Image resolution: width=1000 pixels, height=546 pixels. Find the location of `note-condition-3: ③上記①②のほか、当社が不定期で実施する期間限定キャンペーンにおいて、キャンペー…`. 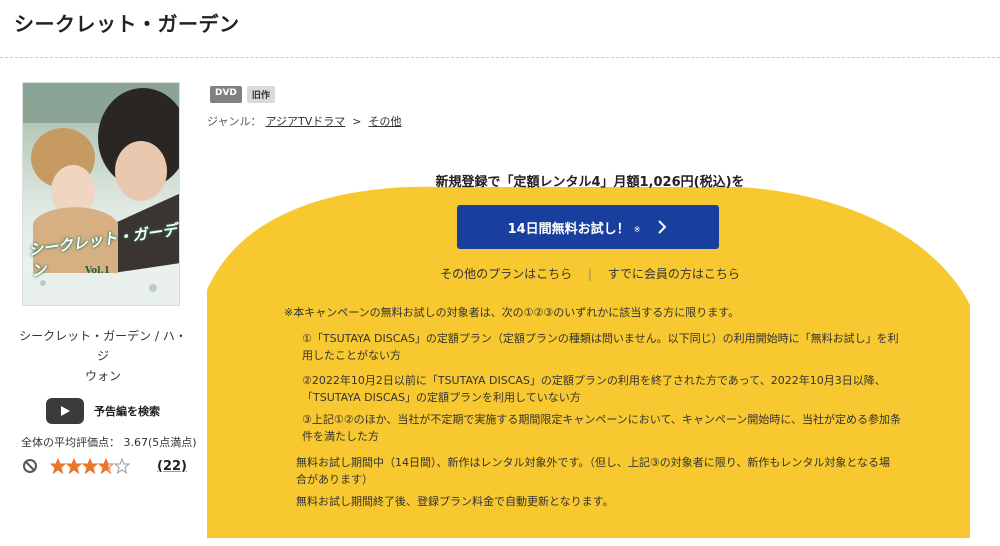

note-condition-3: ③上記①②のほか、当社が不定期で実施する期間限定キャンペーンにおいて、キャンペー… is located at coordinates (602, 428).